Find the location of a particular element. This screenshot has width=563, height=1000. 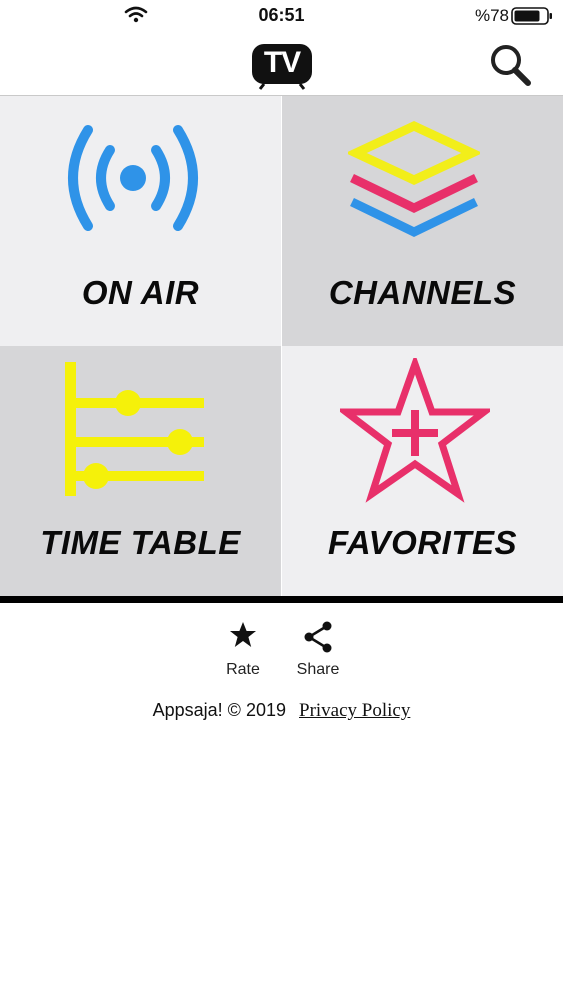

star-plus-icon is located at coordinates (415, 430).